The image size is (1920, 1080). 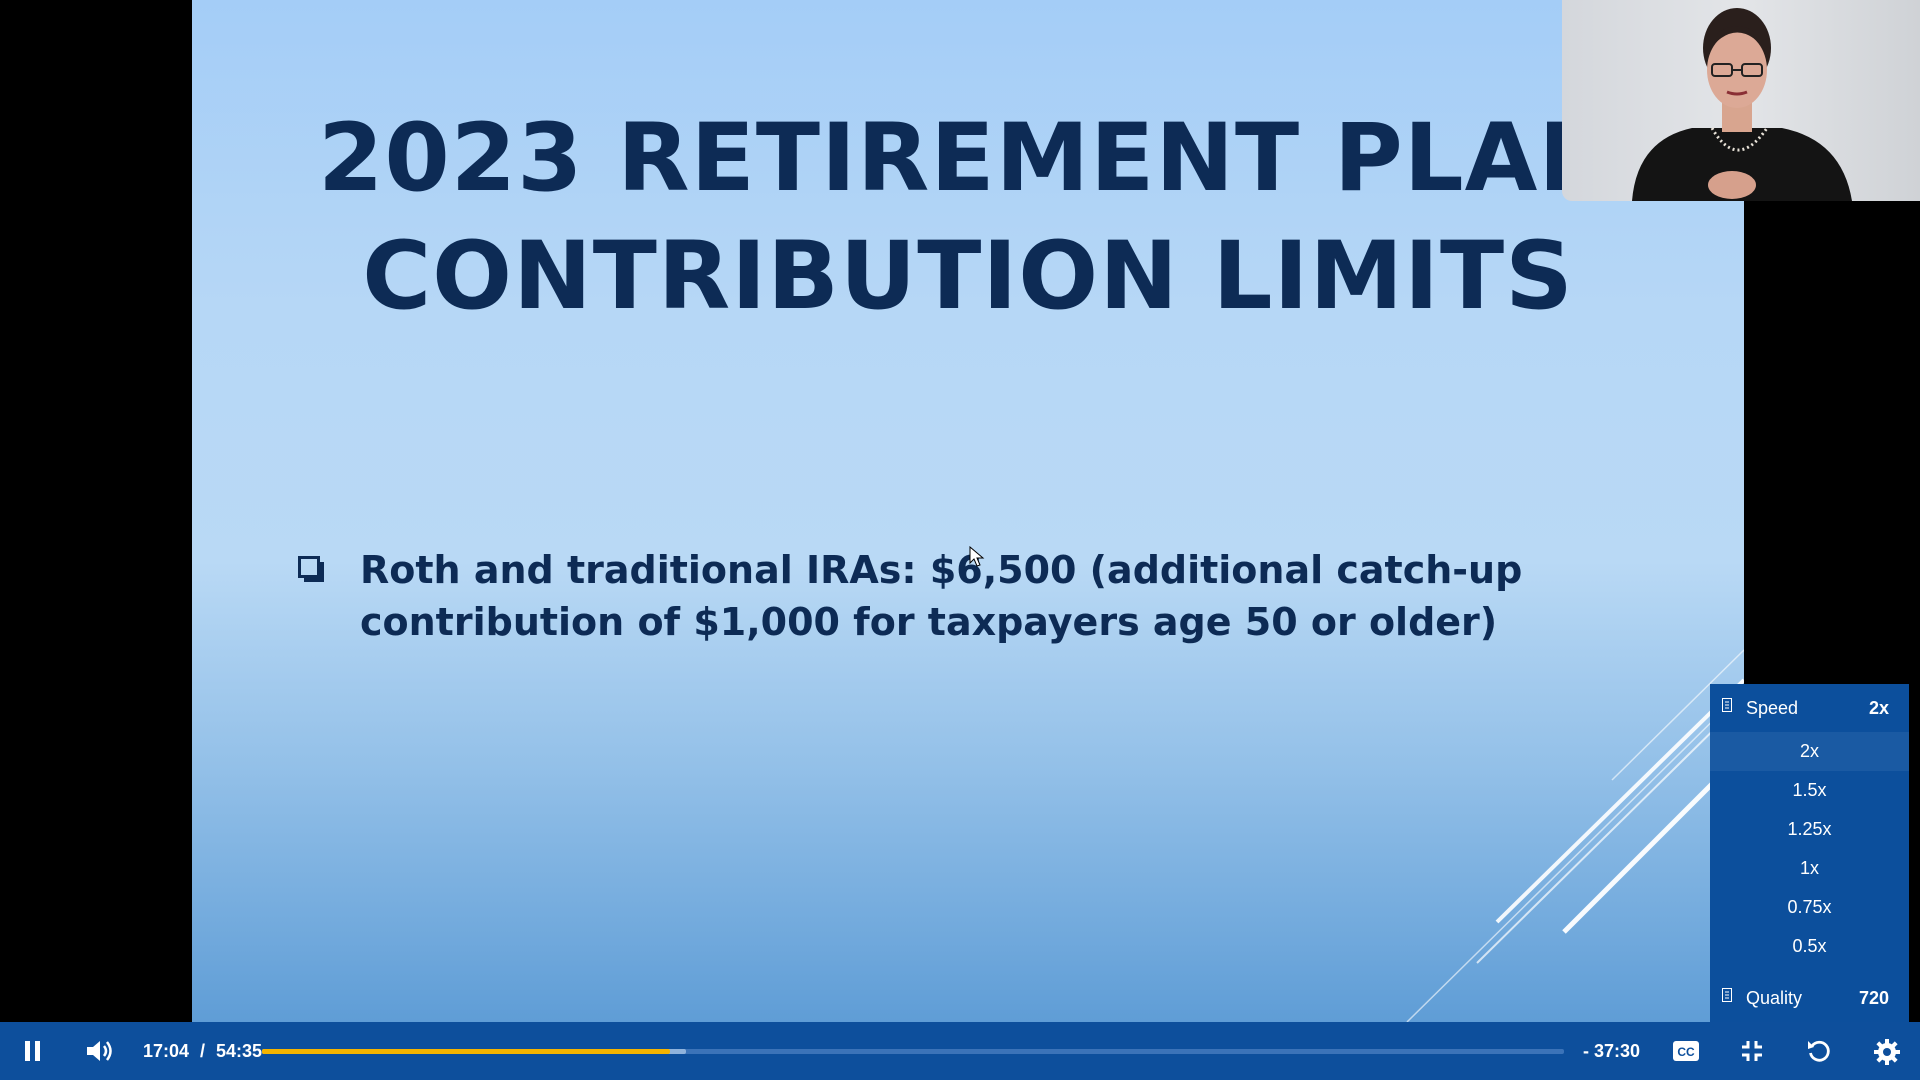 I want to click on progress-played, so click(x=466, y=1051).